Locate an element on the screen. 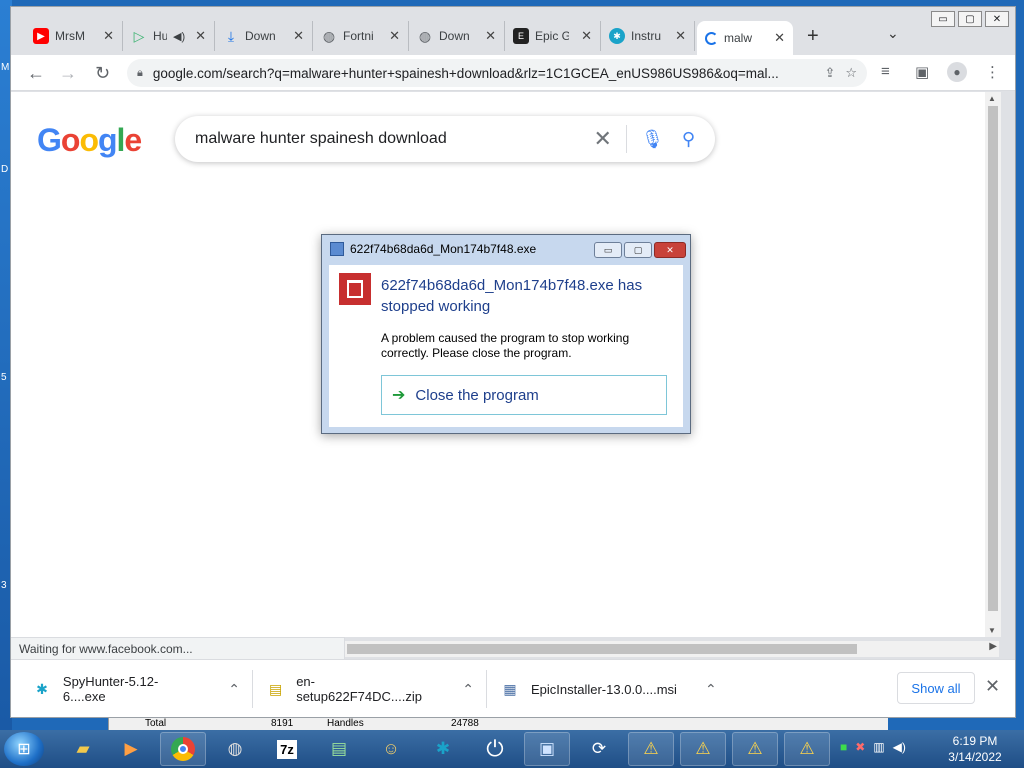 The width and height of the screenshot is (1024, 768). handles-value: 24788 is located at coordinates (465, 723).